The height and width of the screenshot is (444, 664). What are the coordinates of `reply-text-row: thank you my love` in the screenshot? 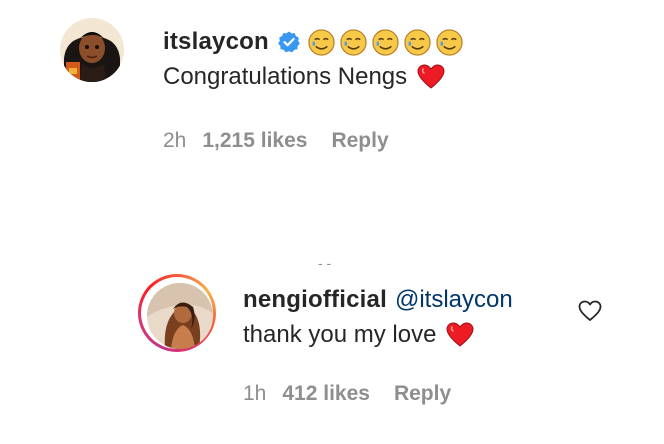 It's located at (358, 335).